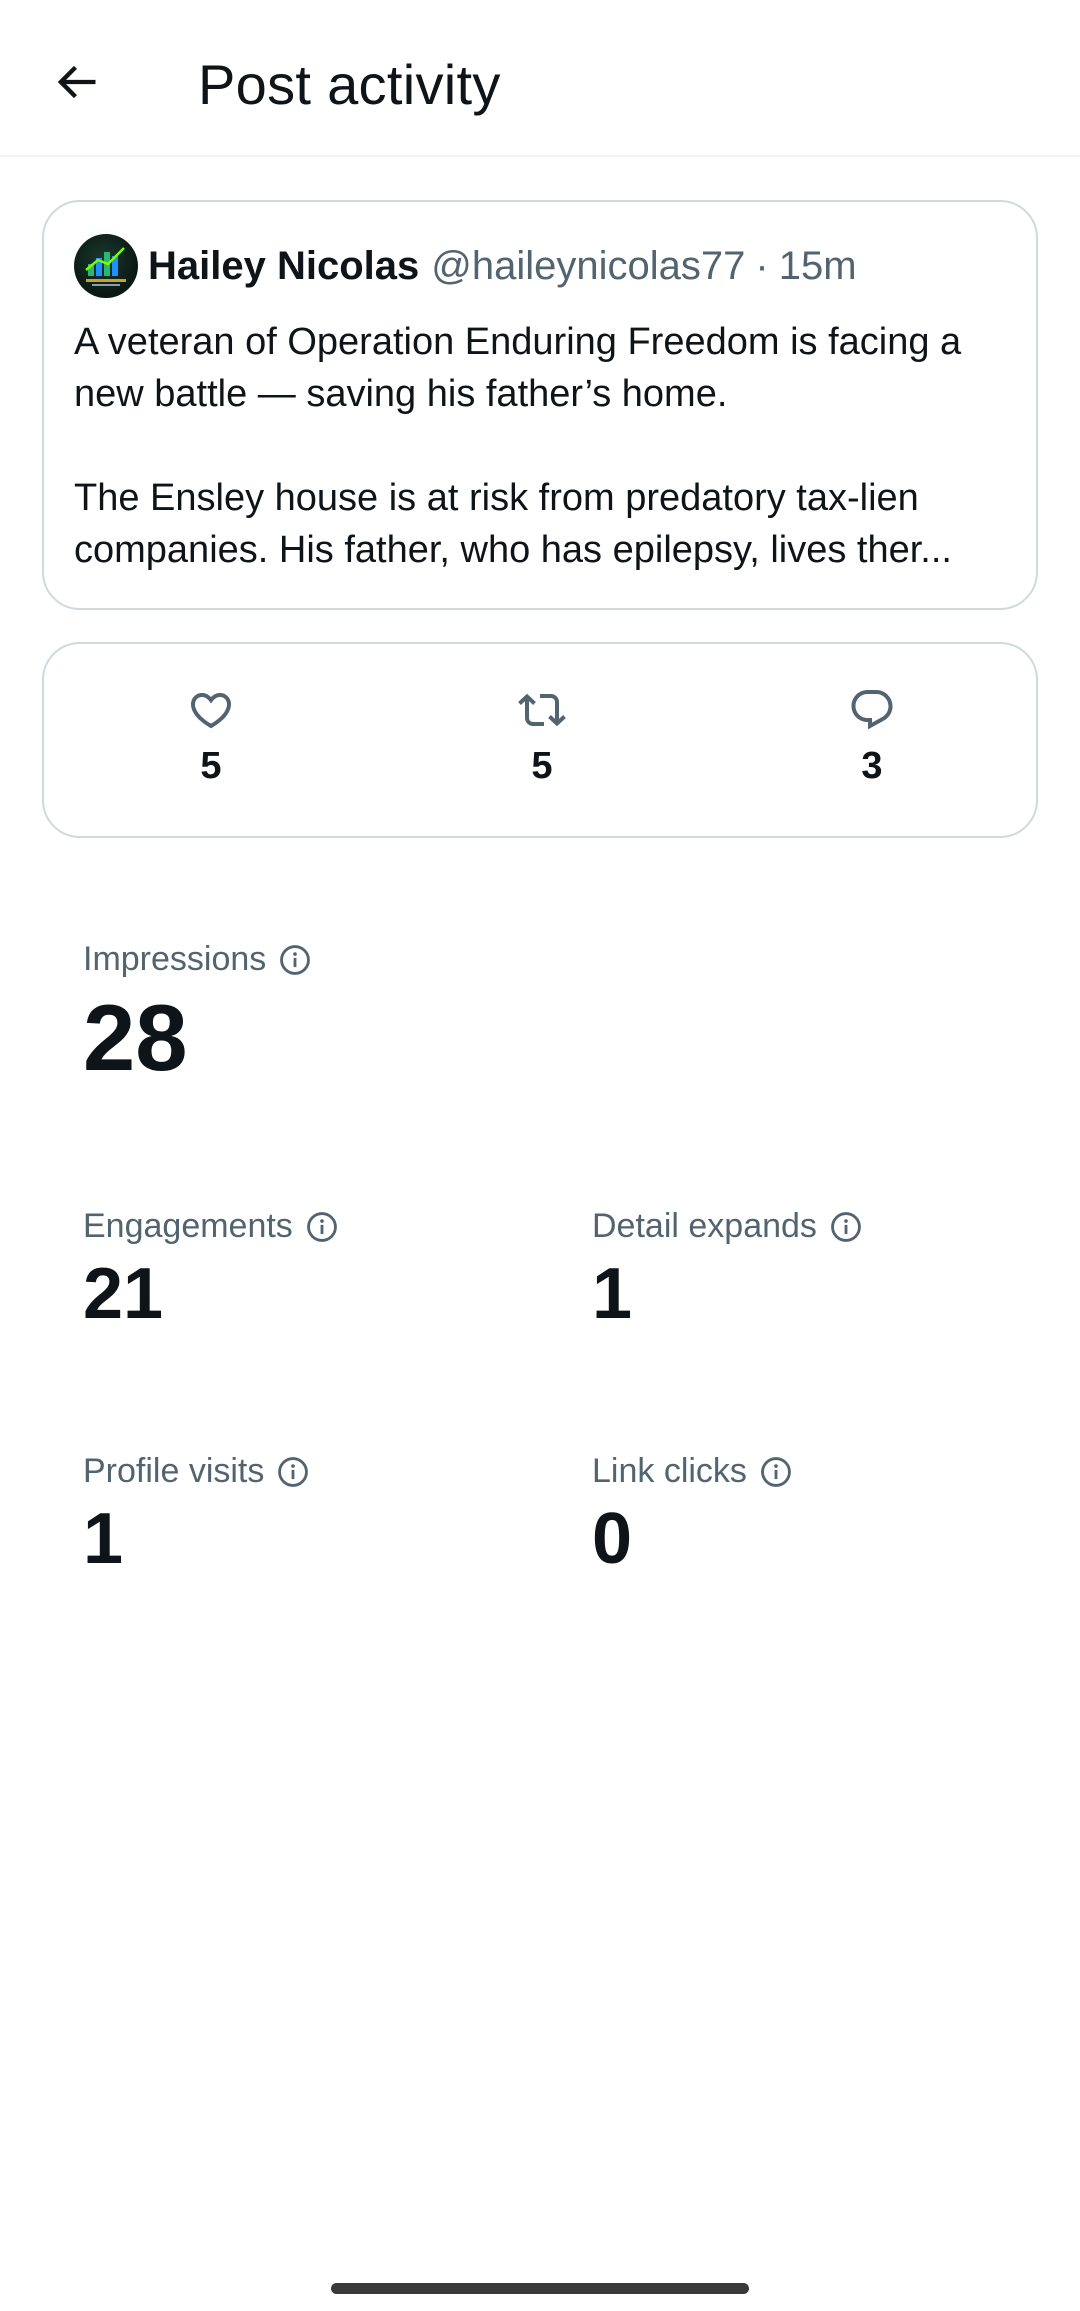  Describe the element at coordinates (817, 265) in the screenshot. I see `post-time: 15m` at that location.